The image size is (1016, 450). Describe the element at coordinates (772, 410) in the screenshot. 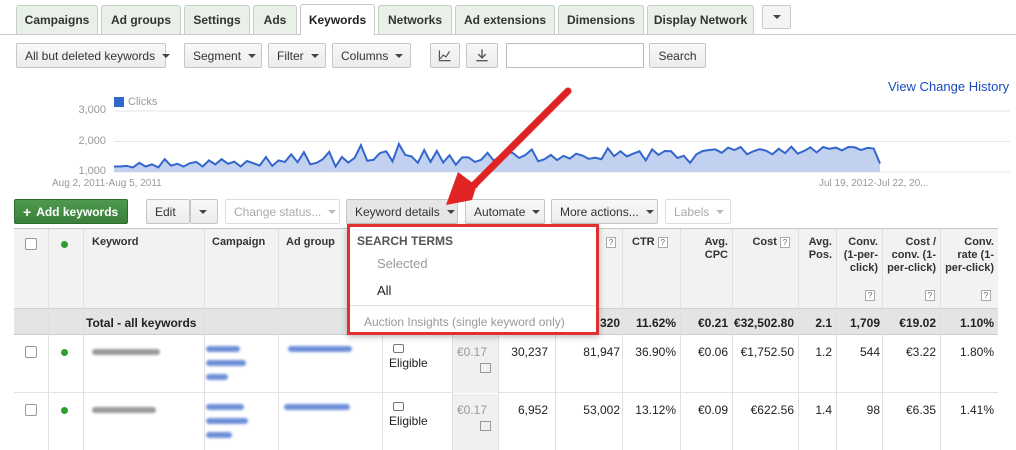

I see `row-cost: €622.56` at that location.